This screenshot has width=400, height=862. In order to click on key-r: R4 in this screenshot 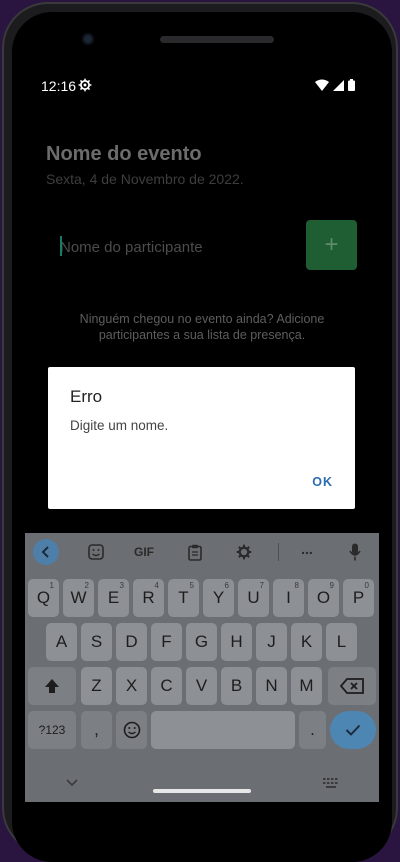, I will do `click(148, 598)`.